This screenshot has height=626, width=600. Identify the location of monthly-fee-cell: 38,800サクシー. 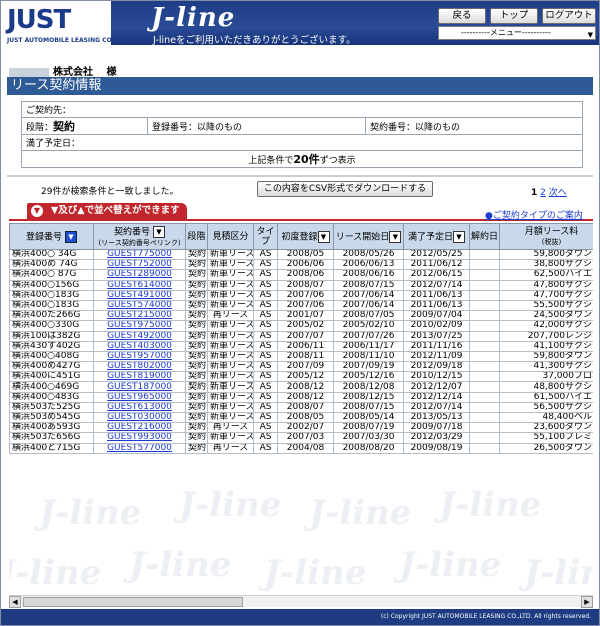
(546, 265).